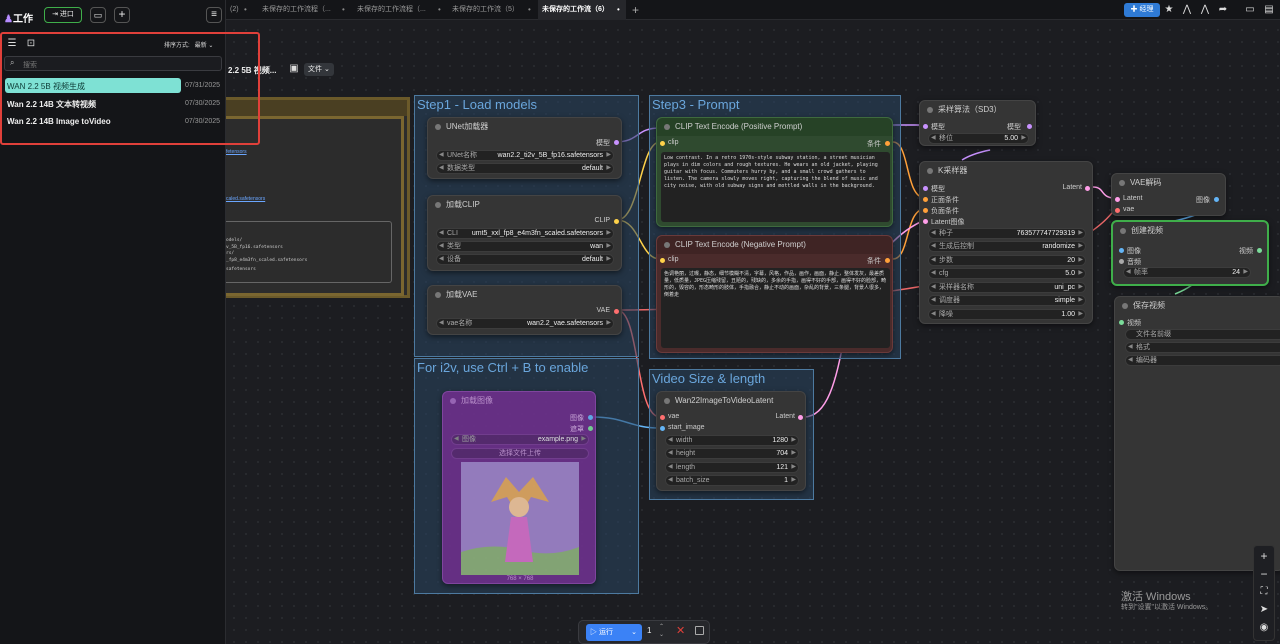  What do you see at coordinates (46, 86) in the screenshot?
I see `workflow-item-name: WAN 2.2 5B 视频生成` at bounding box center [46, 86].